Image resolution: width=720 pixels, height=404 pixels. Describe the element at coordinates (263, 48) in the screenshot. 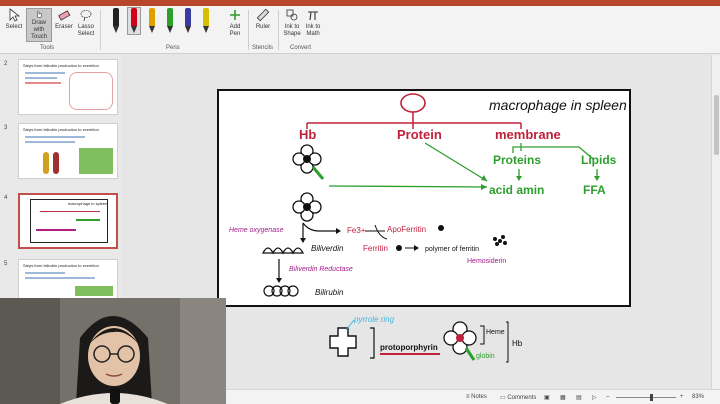

I see `stencils-group-label: Stencils` at that location.